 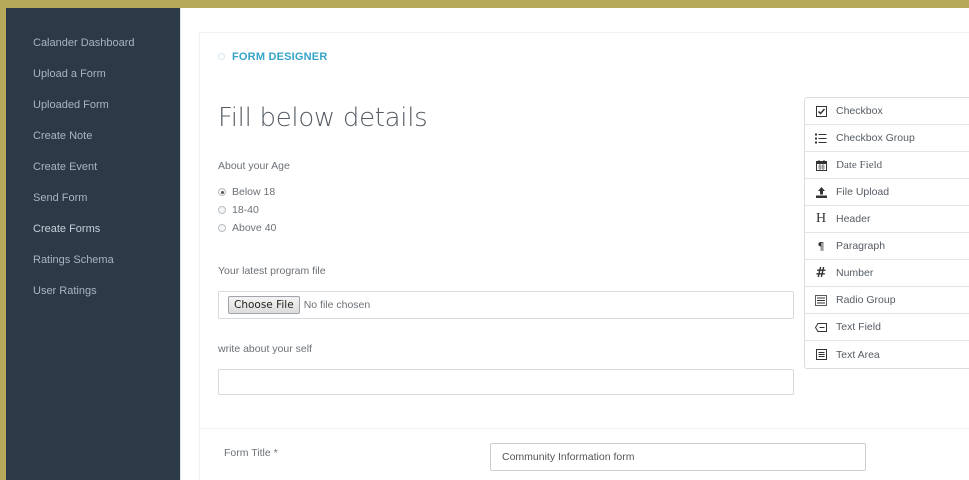 I want to click on age-option-label: 18-40, so click(x=245, y=210).